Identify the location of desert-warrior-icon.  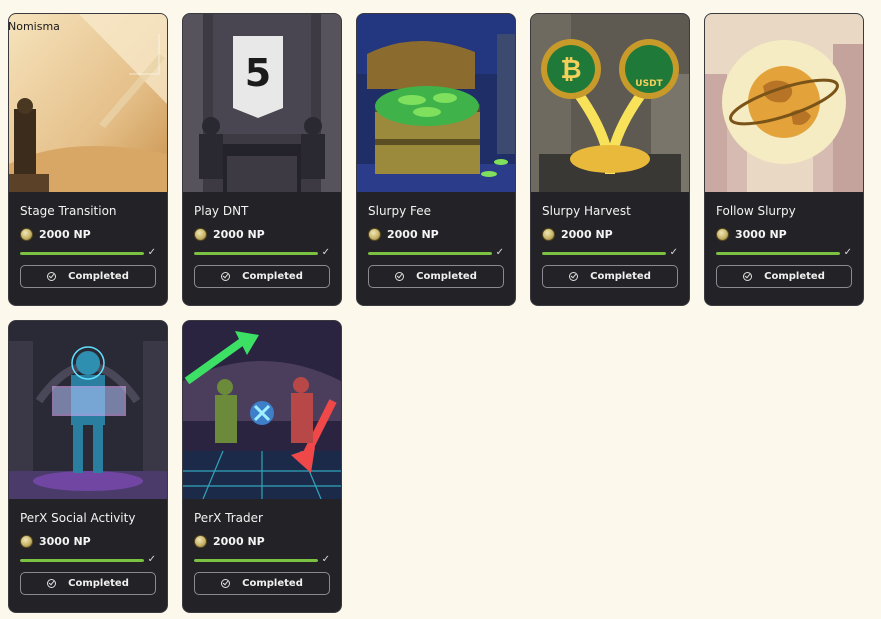
(88, 103).